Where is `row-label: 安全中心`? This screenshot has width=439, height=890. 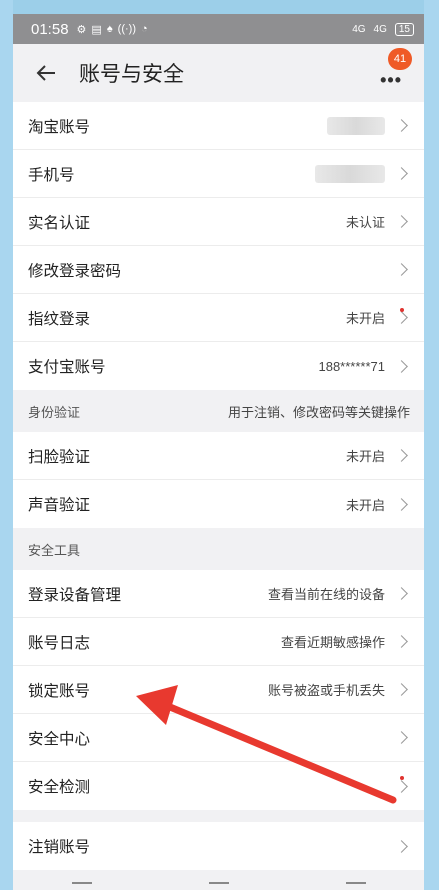 row-label: 安全中心 is located at coordinates (59, 739).